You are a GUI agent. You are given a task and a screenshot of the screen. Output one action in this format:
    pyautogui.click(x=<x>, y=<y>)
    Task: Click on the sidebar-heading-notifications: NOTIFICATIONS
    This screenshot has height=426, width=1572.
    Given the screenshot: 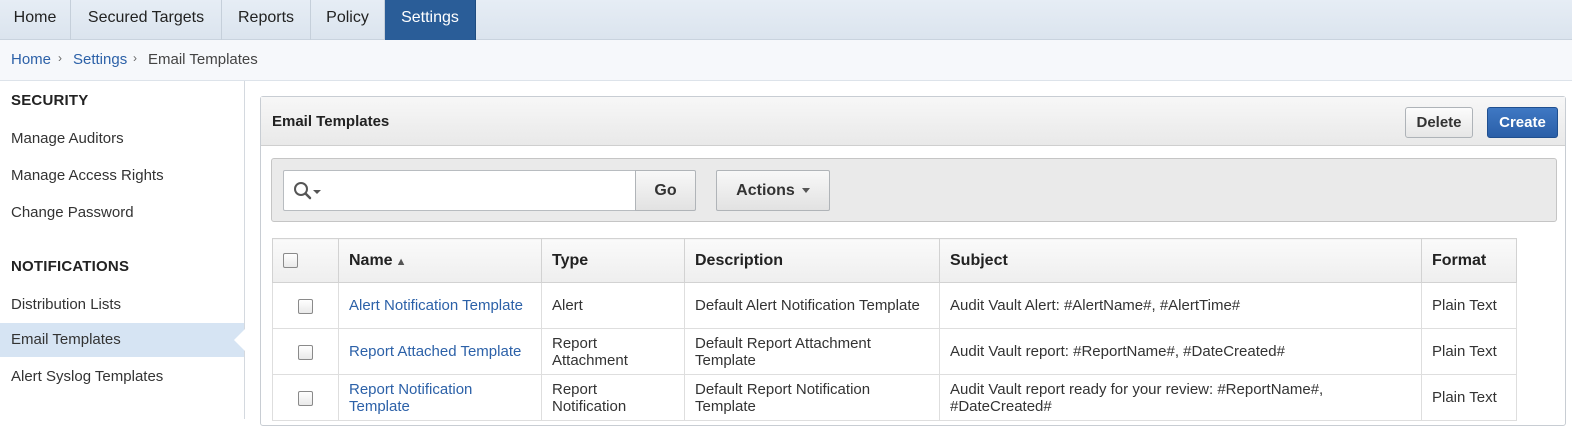 What is the action you would take?
    pyautogui.click(x=70, y=266)
    